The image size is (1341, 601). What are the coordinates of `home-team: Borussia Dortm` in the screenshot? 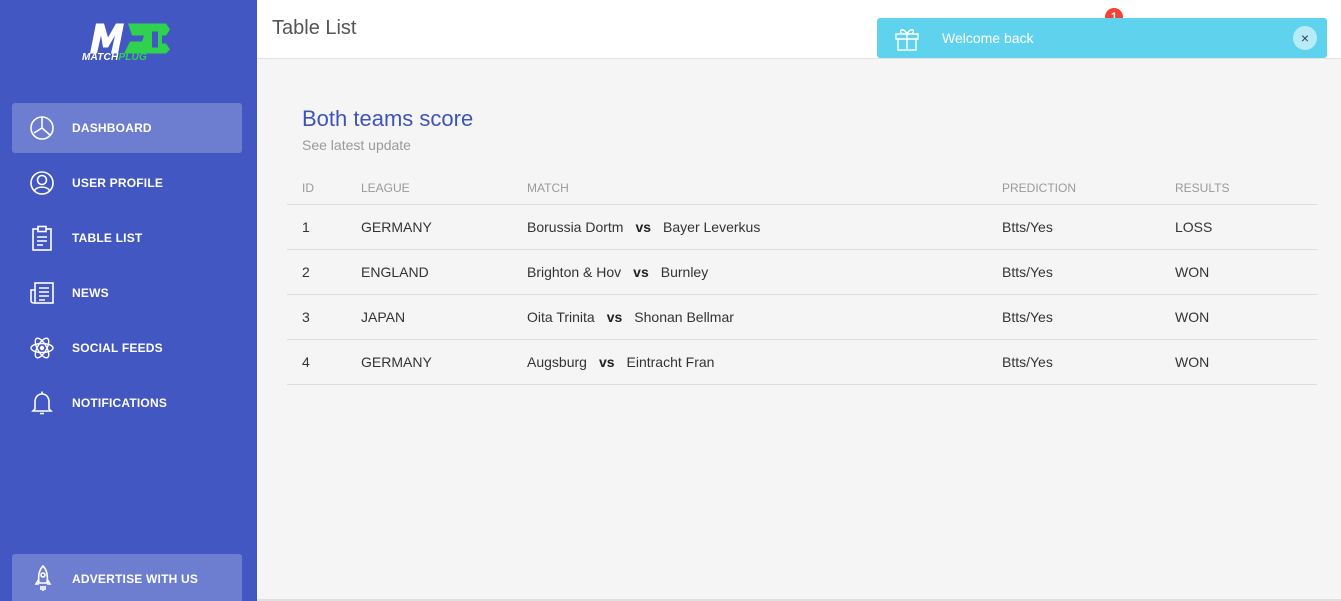 It's located at (575, 227).